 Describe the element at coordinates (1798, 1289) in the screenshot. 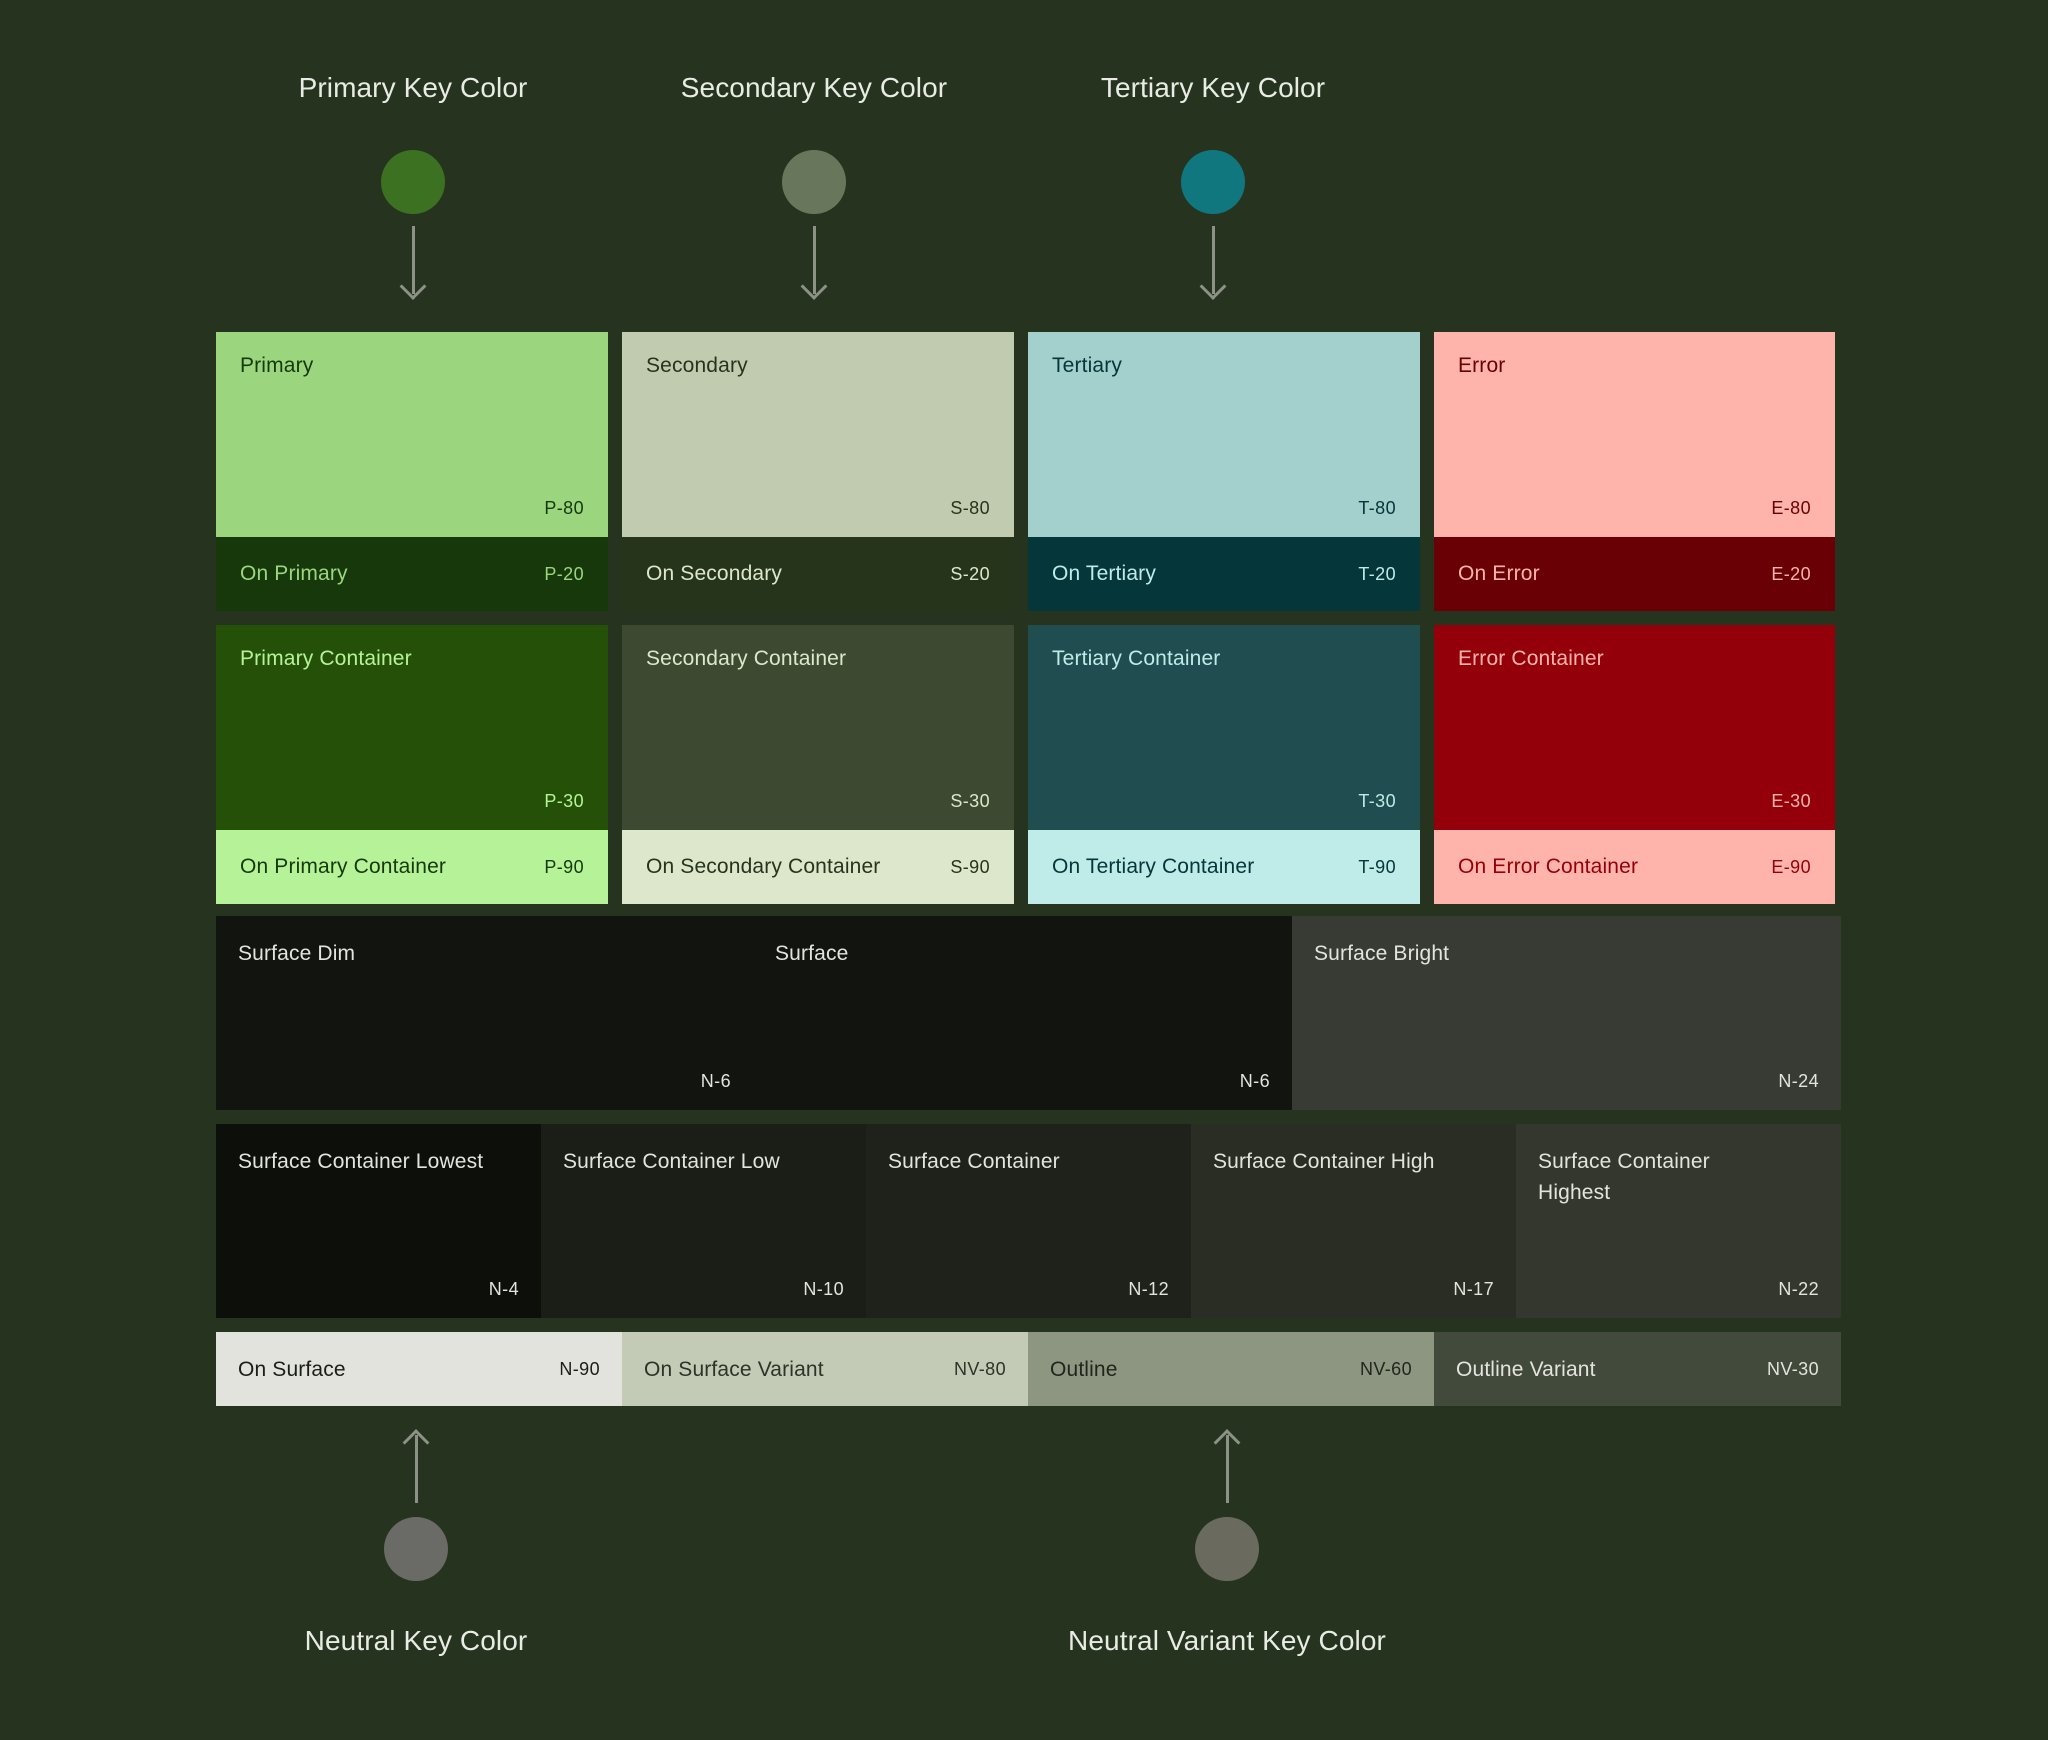

I see `swatch-tone: N-22` at that location.